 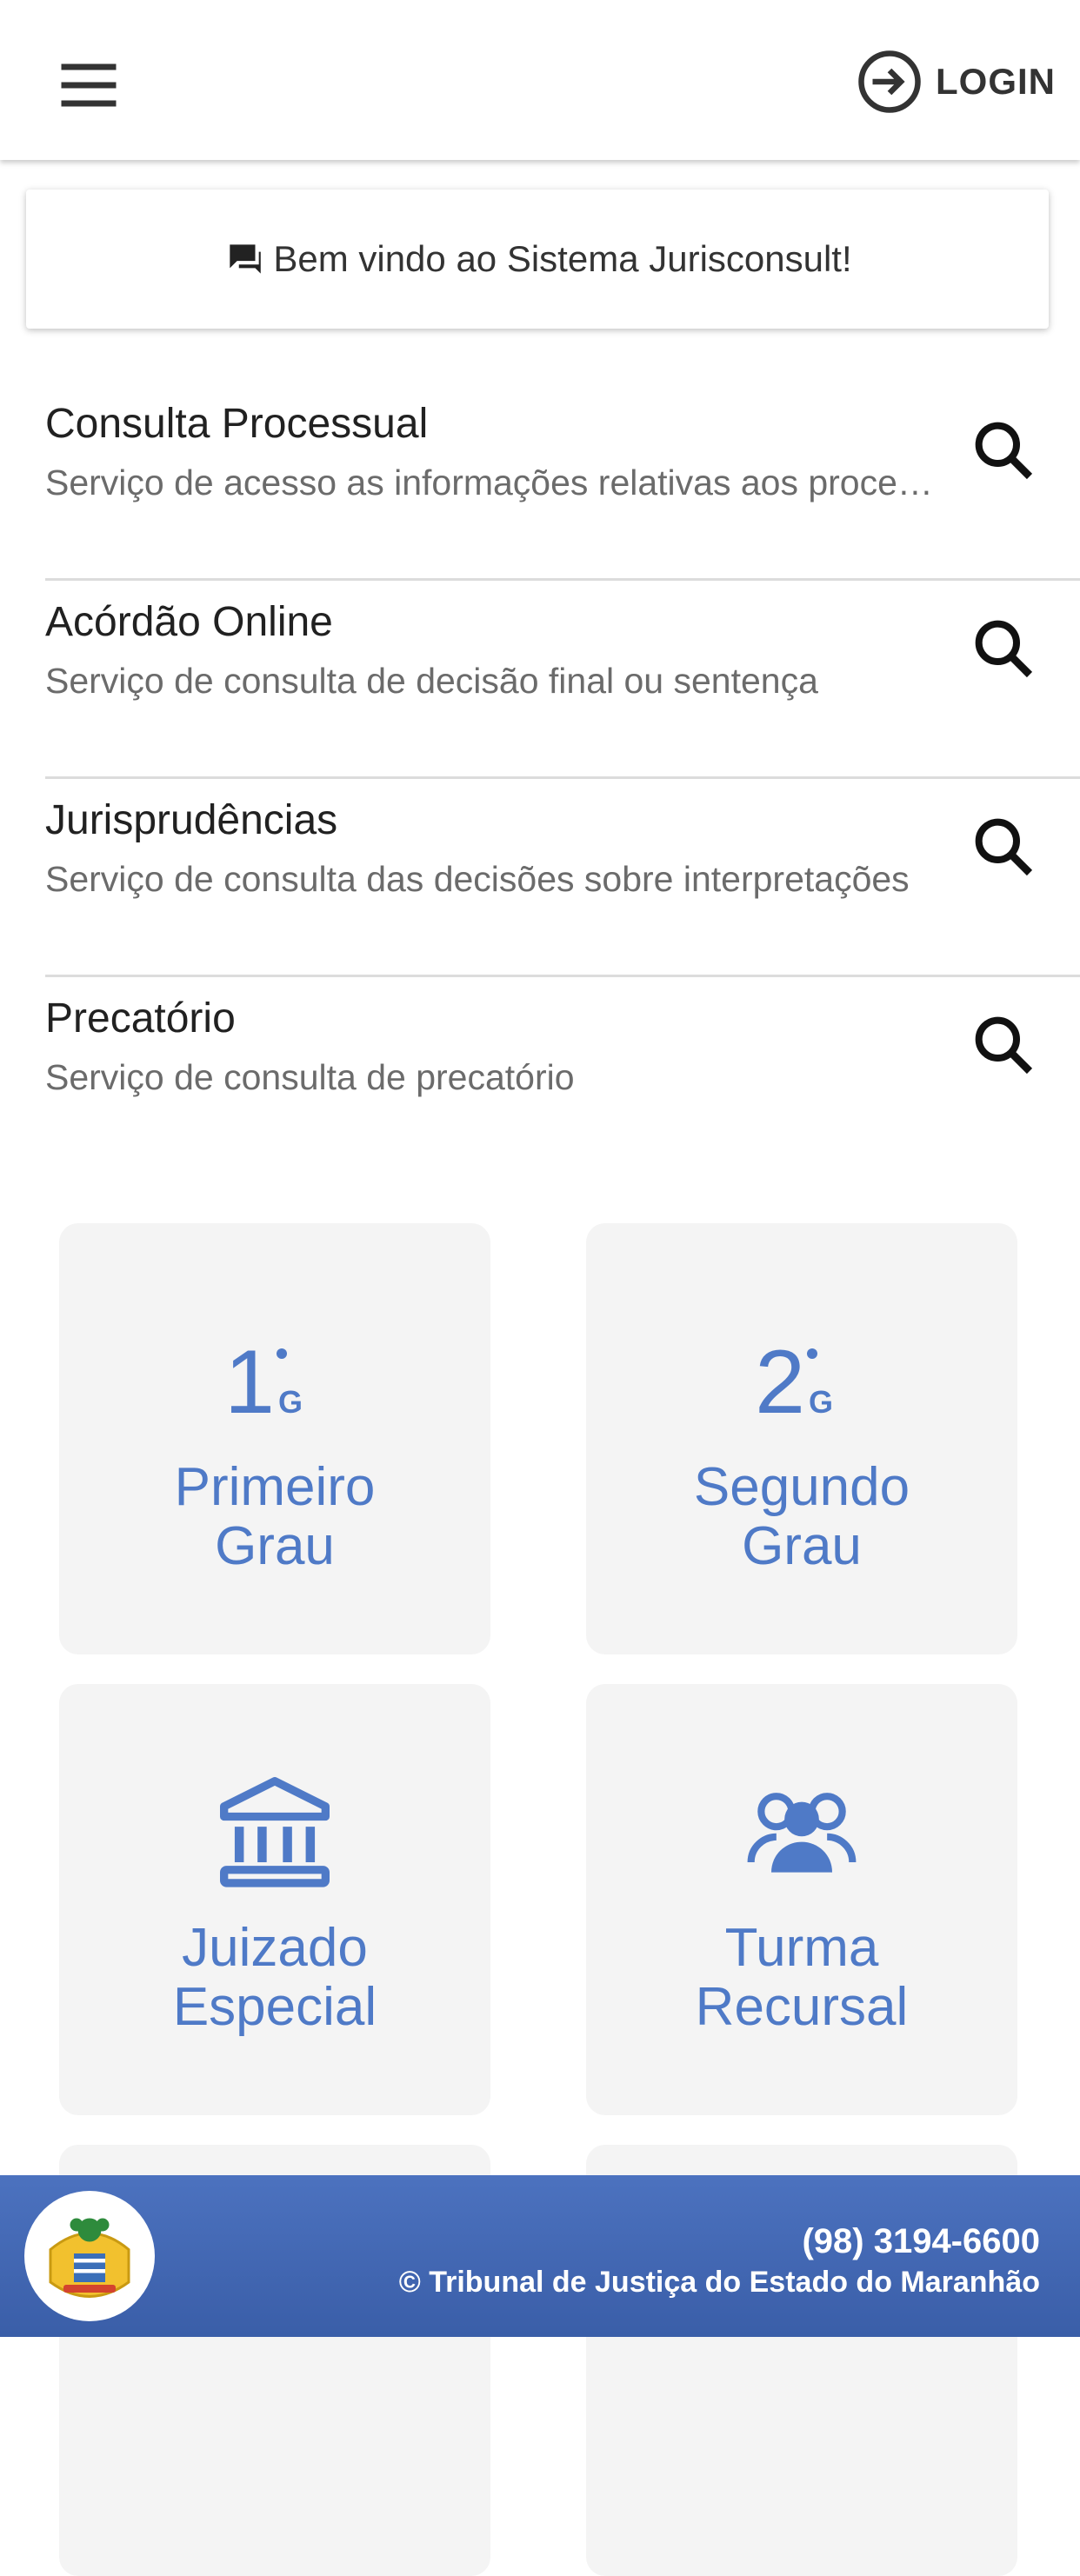 What do you see at coordinates (275, 1831) in the screenshot?
I see `courthouse-icon` at bounding box center [275, 1831].